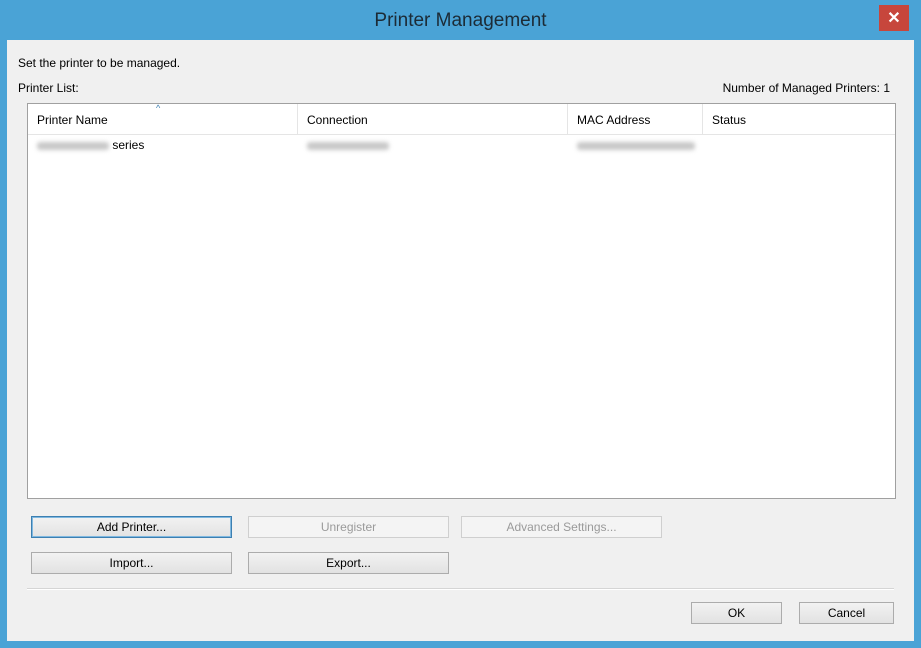 This screenshot has height=648, width=921. What do you see at coordinates (846, 613) in the screenshot?
I see `cancel-button: Cancel` at bounding box center [846, 613].